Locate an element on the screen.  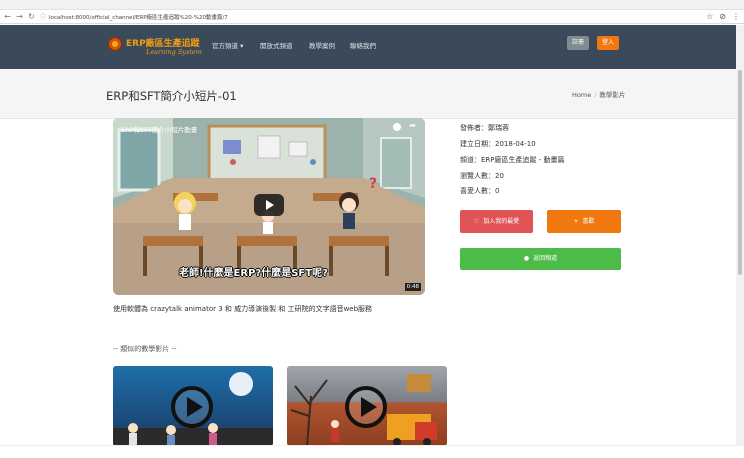
view-count: 瀏覽人數：20 is located at coordinates (482, 176).